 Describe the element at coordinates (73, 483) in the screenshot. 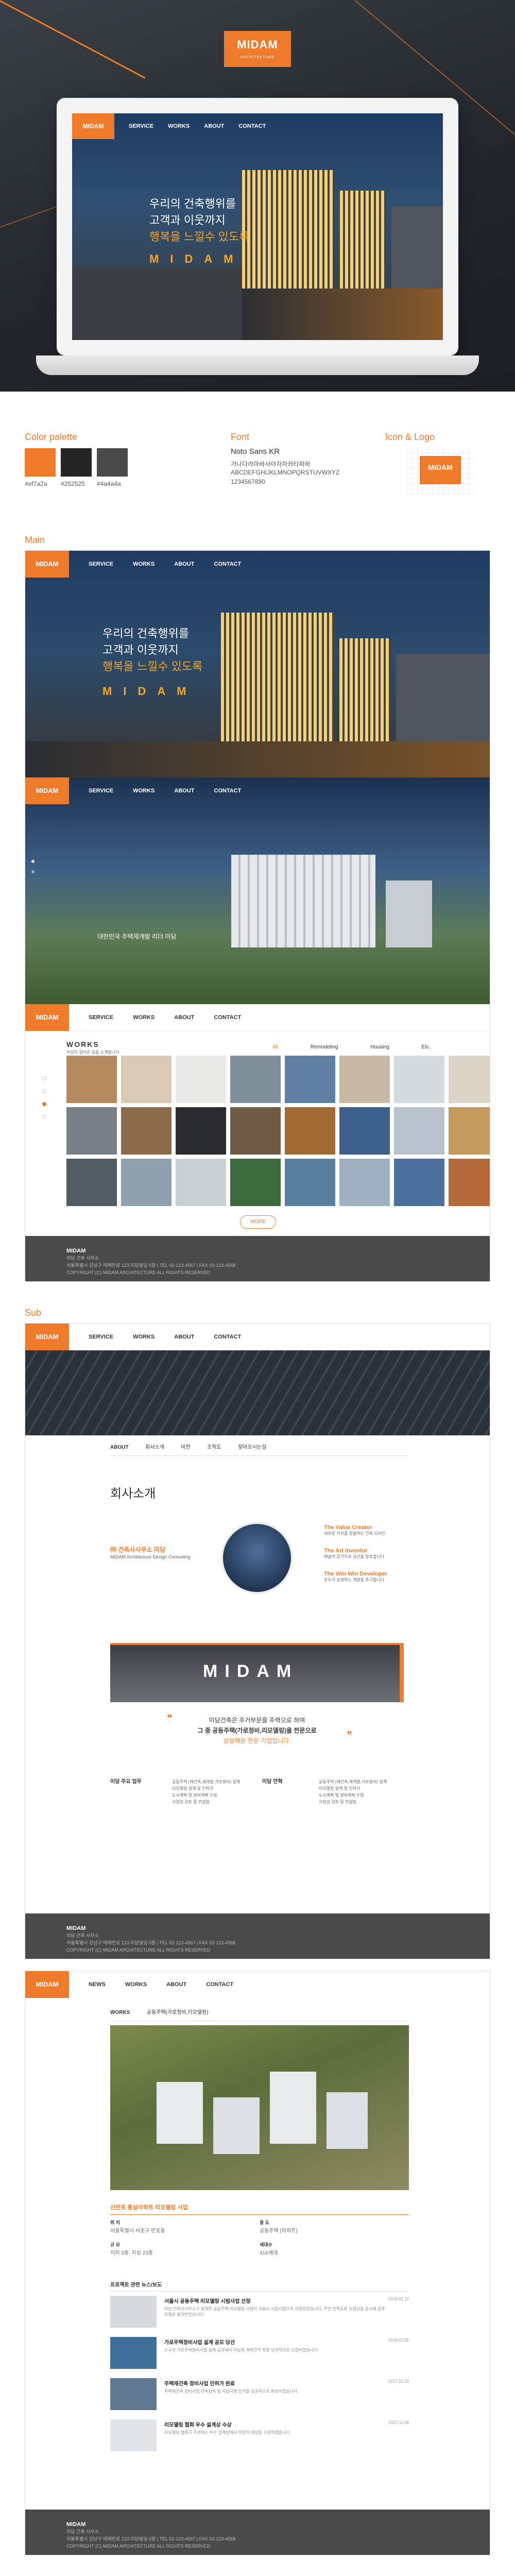

I see `swatch-label: #252525` at that location.